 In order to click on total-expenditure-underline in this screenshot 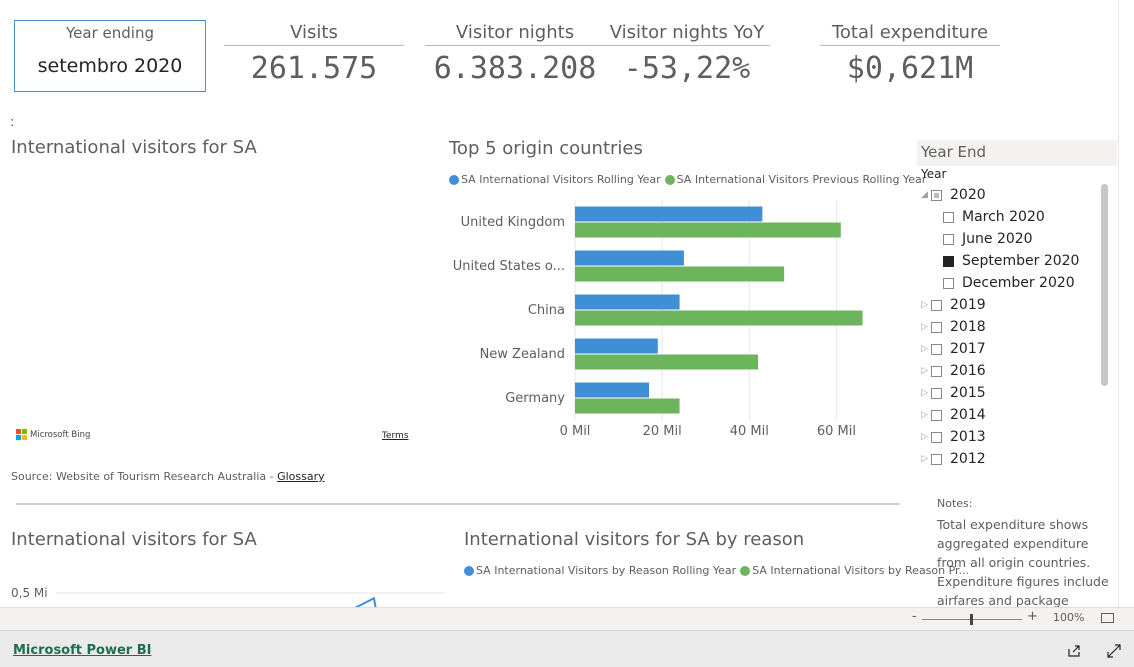, I will do `click(910, 45)`.